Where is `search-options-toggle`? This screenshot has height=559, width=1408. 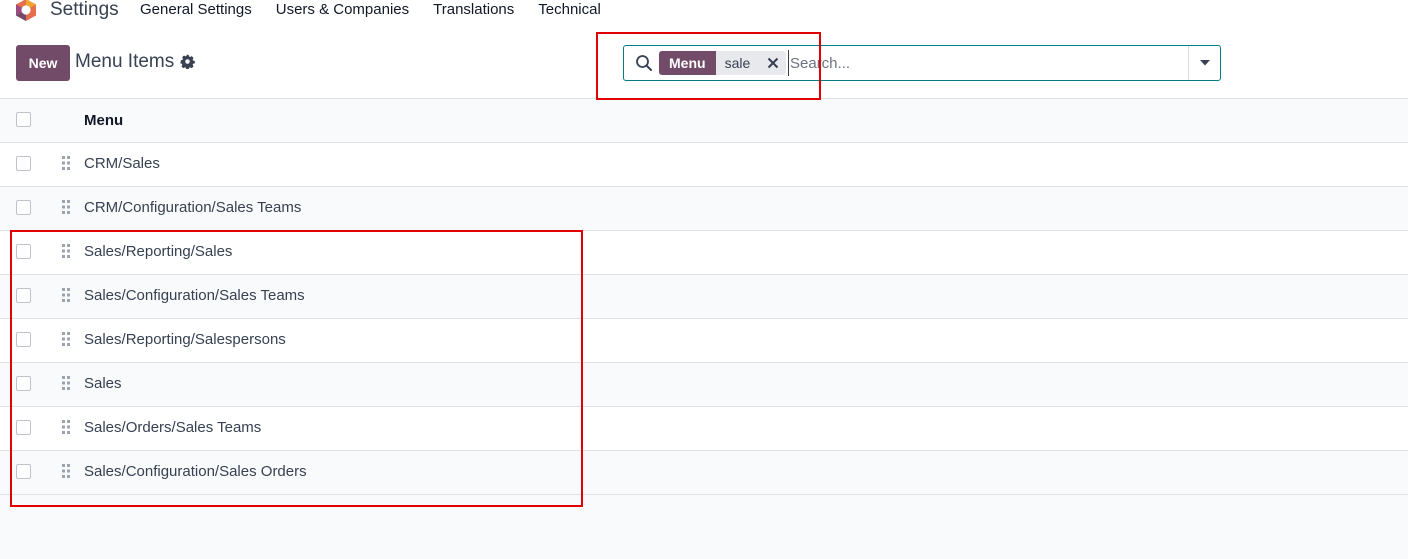 search-options-toggle is located at coordinates (1204, 63).